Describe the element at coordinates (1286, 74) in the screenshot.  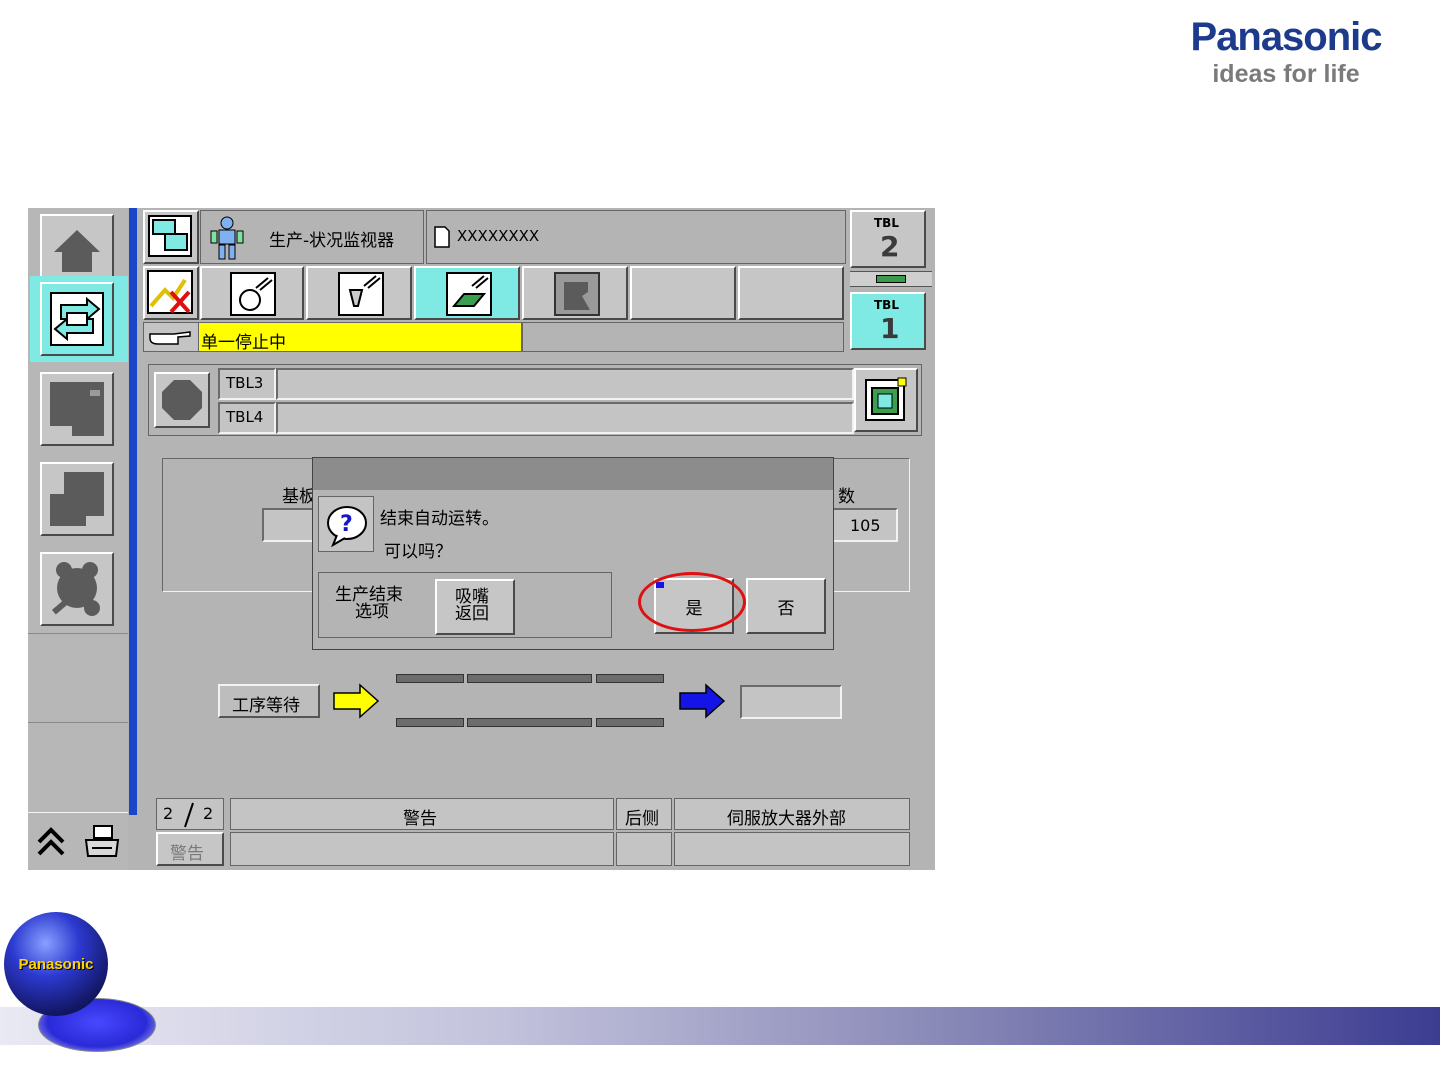
I see `brand-tagline: ideas for life` at that location.